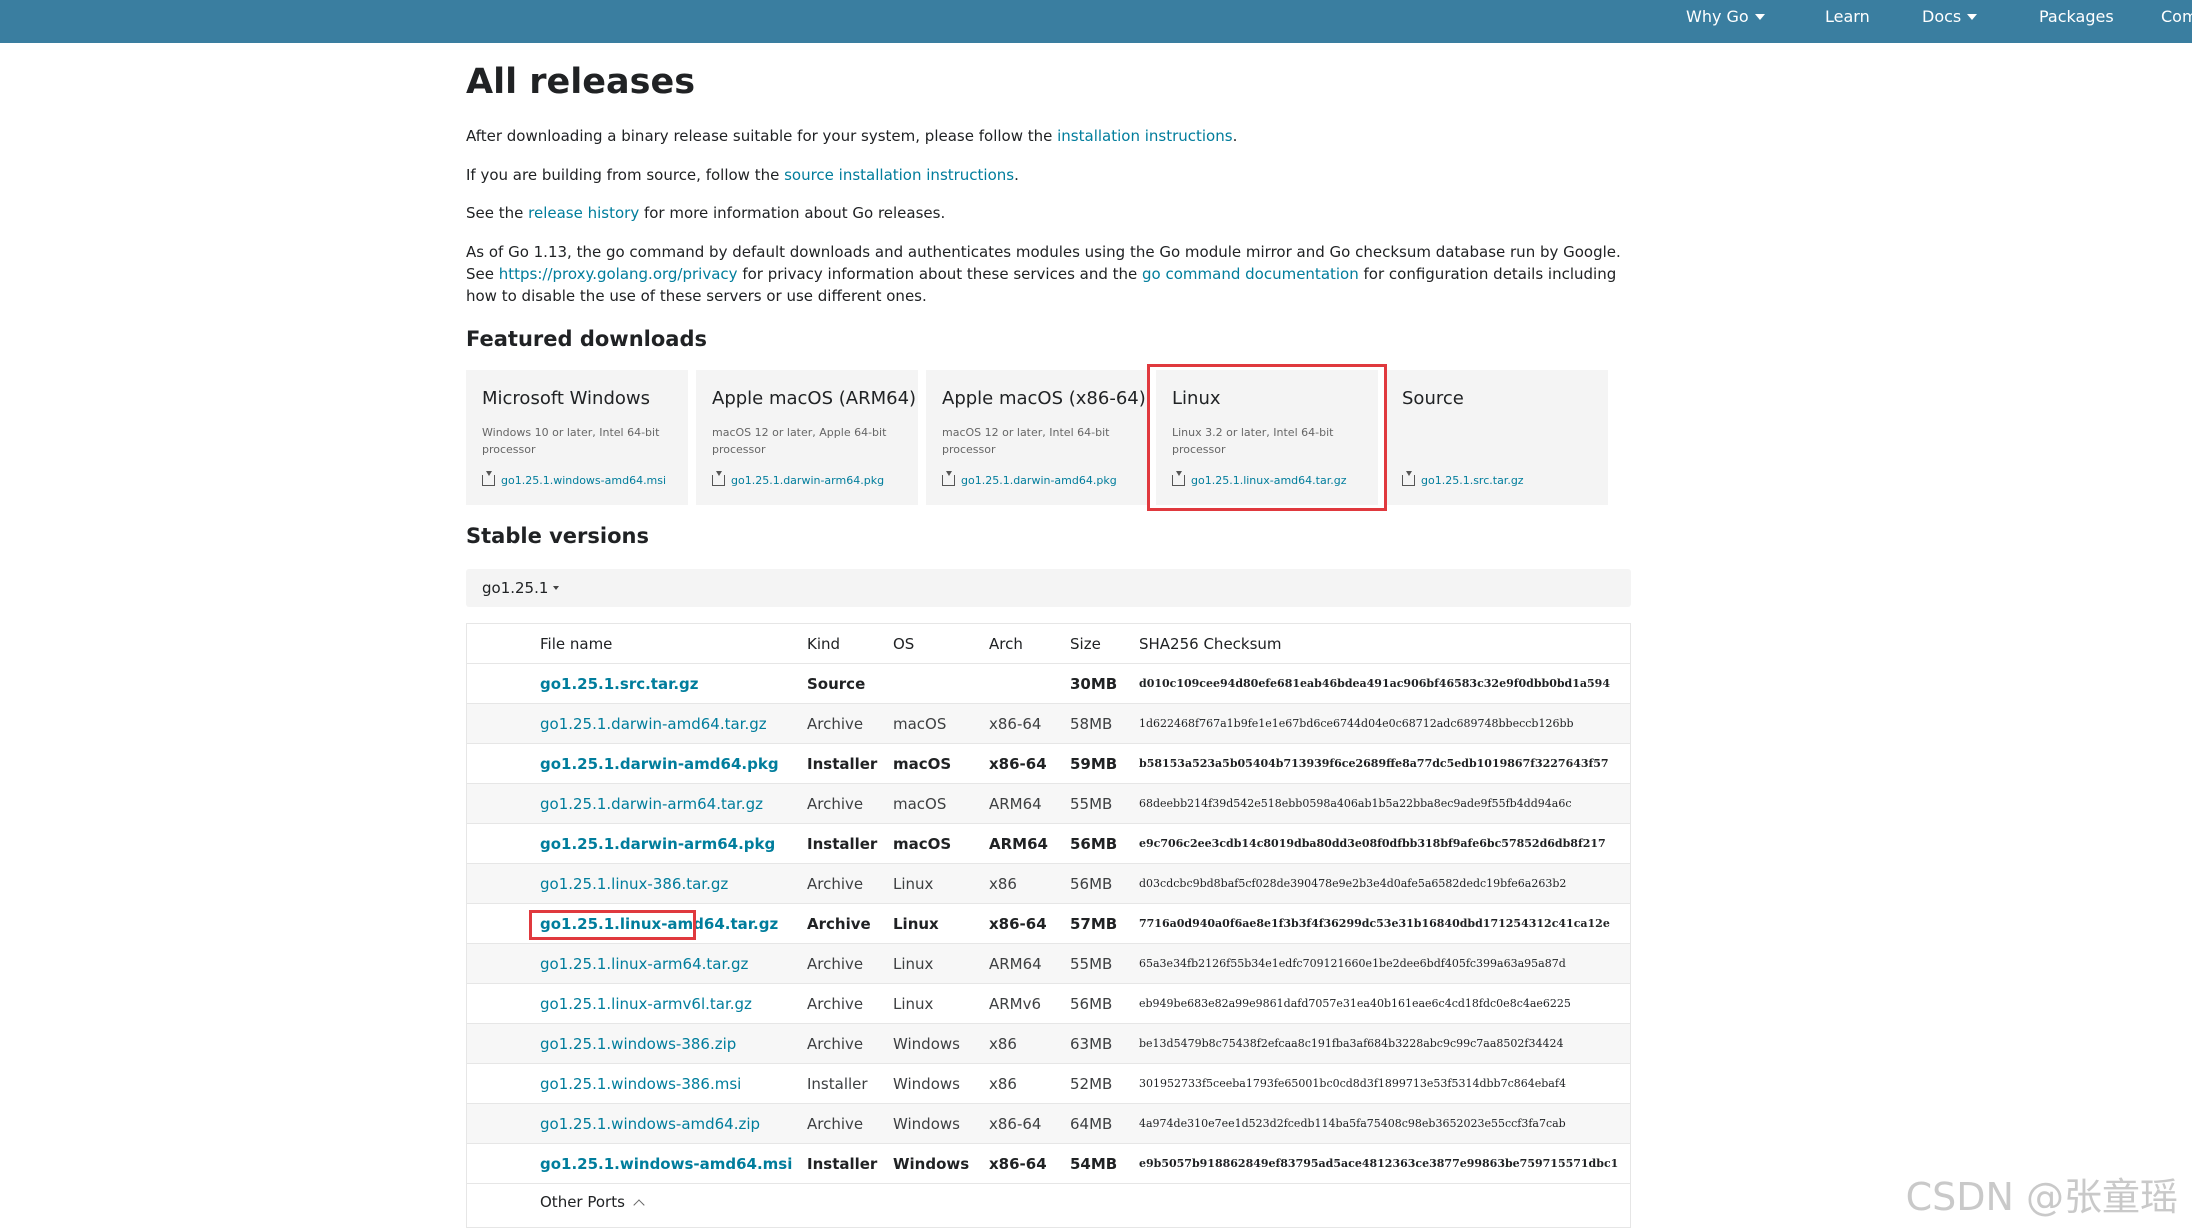  Describe the element at coordinates (659, 924) in the screenshot. I see `file-link: go1.25.1.linux-amd64.tar.gz` at that location.